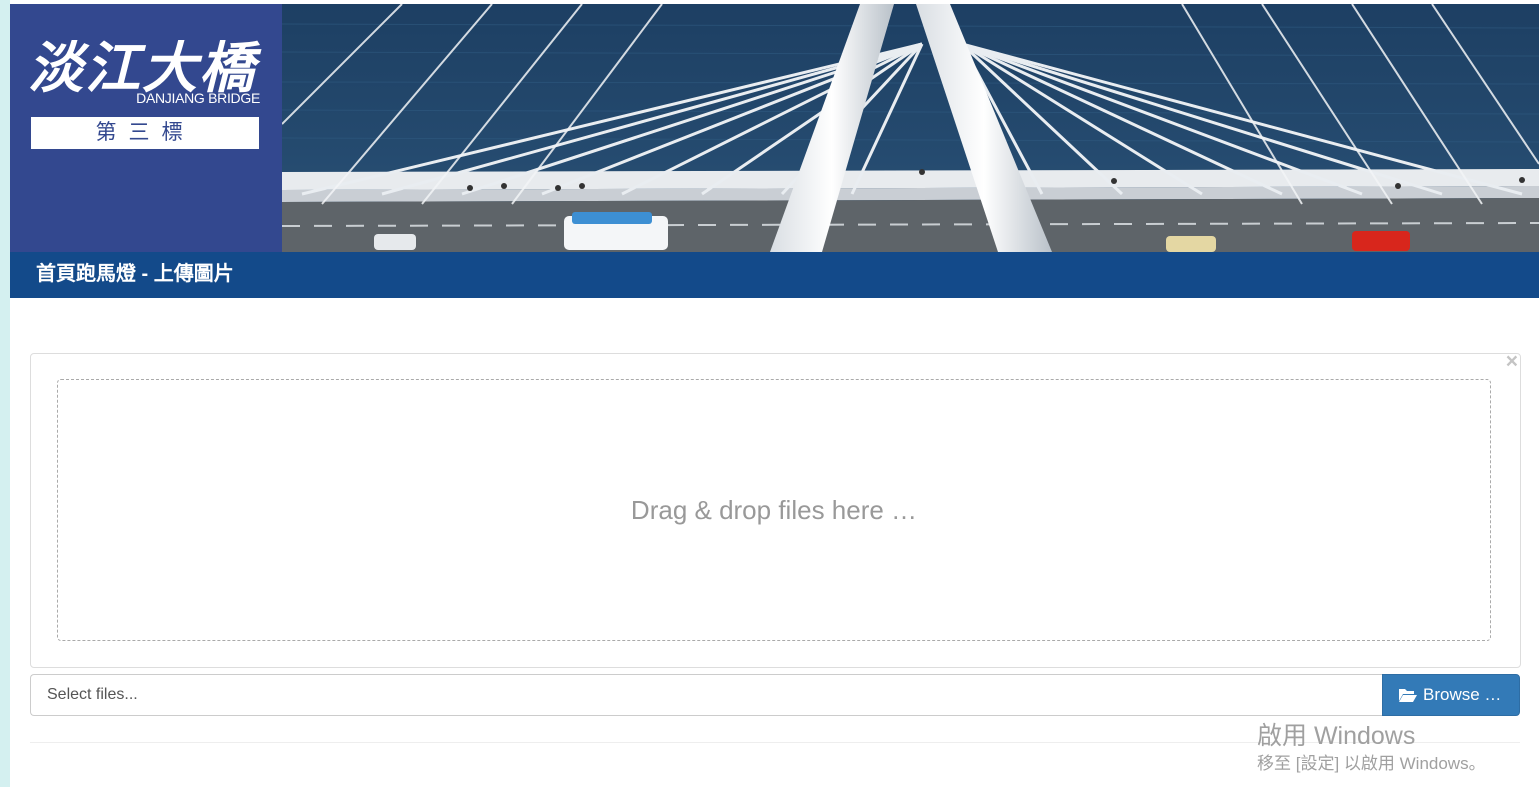  Describe the element at coordinates (145, 133) in the screenshot. I see `logo-section-label: 第三標` at that location.